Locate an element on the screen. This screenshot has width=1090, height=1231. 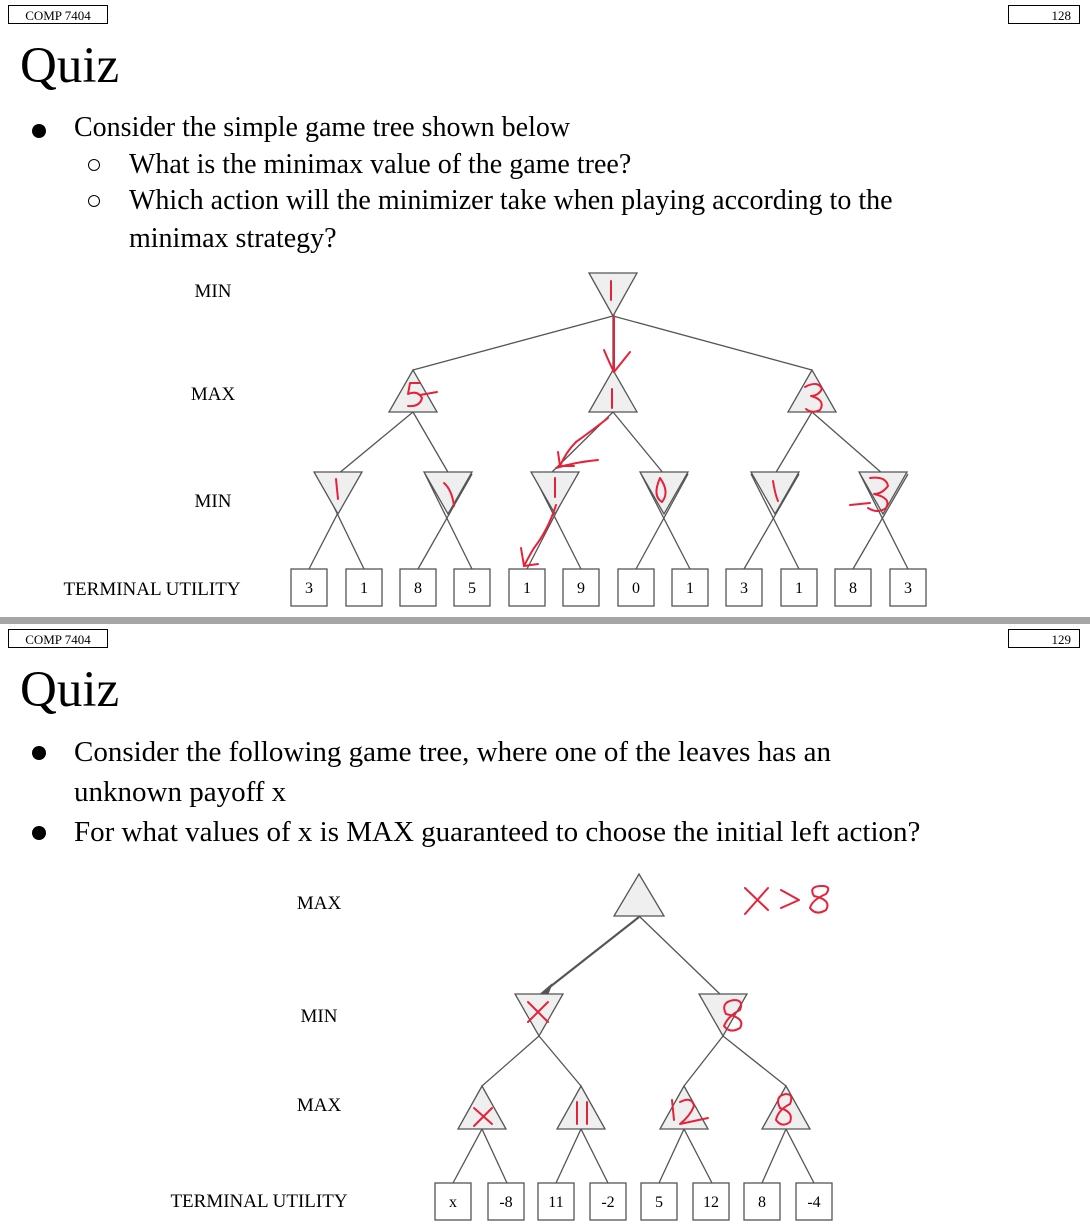
slide-divider is located at coordinates (545, 620).